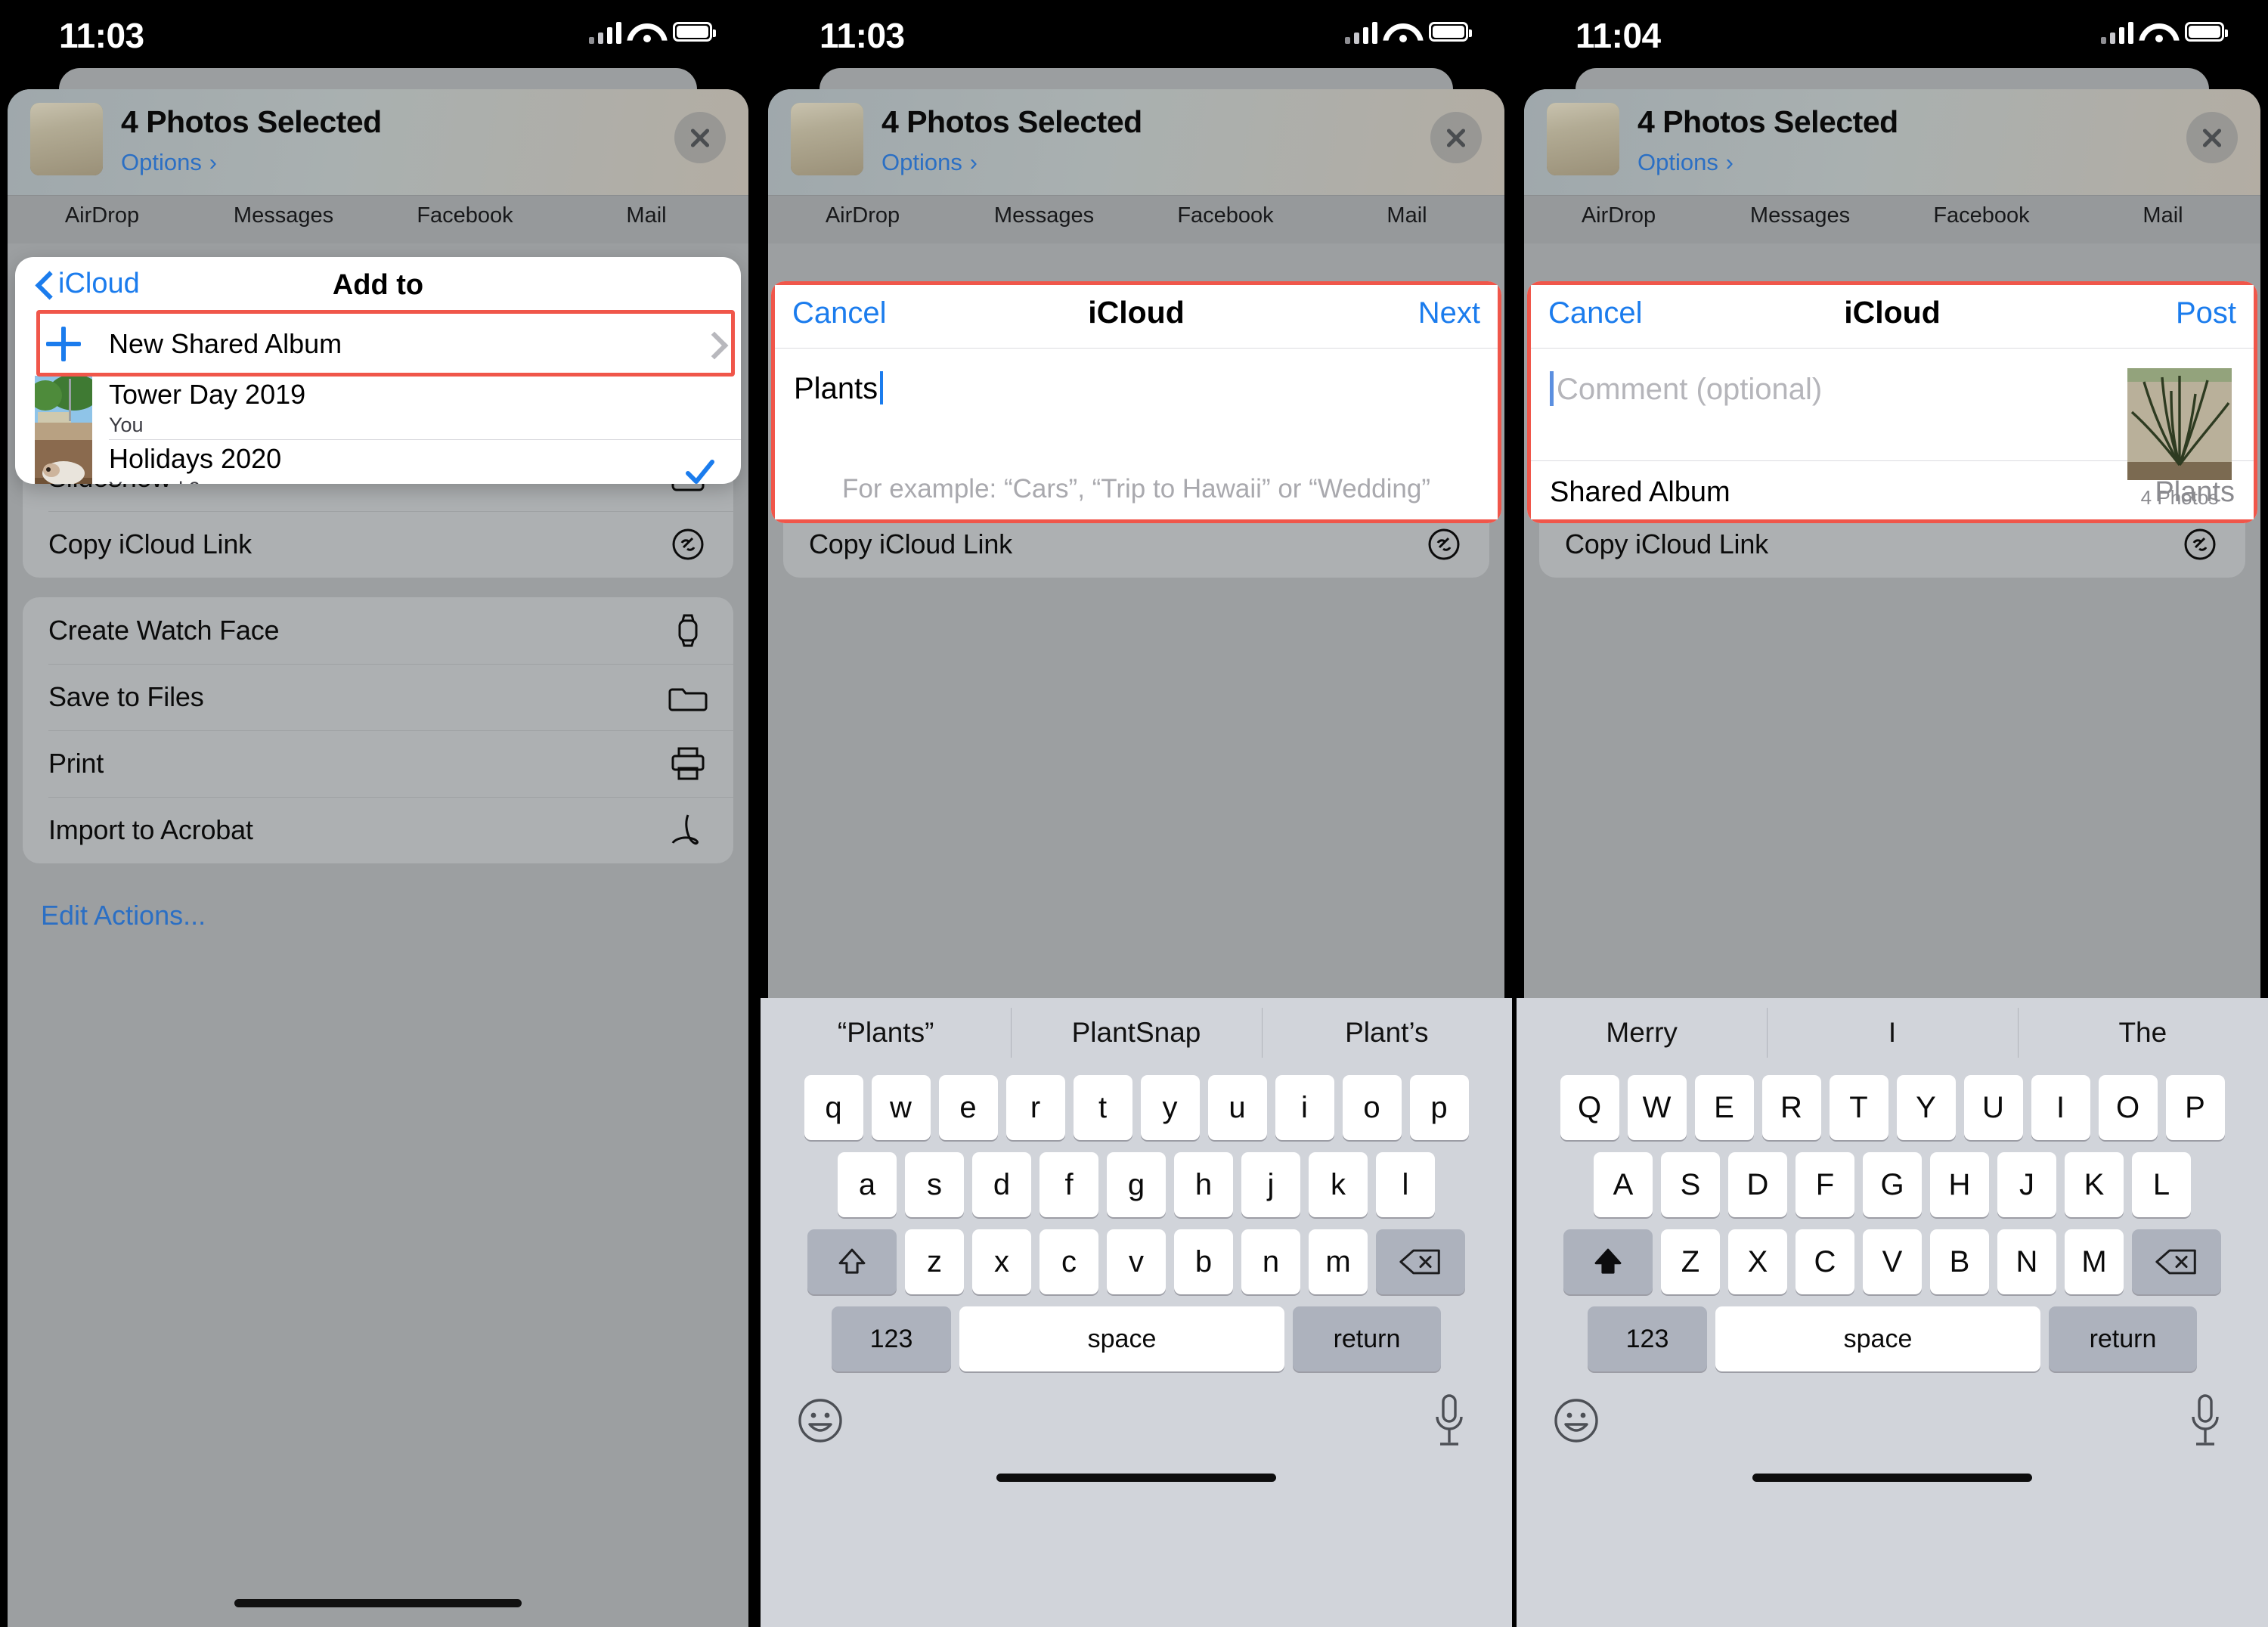 The width and height of the screenshot is (2268, 1627). I want to click on key-z: z, so click(934, 1261).